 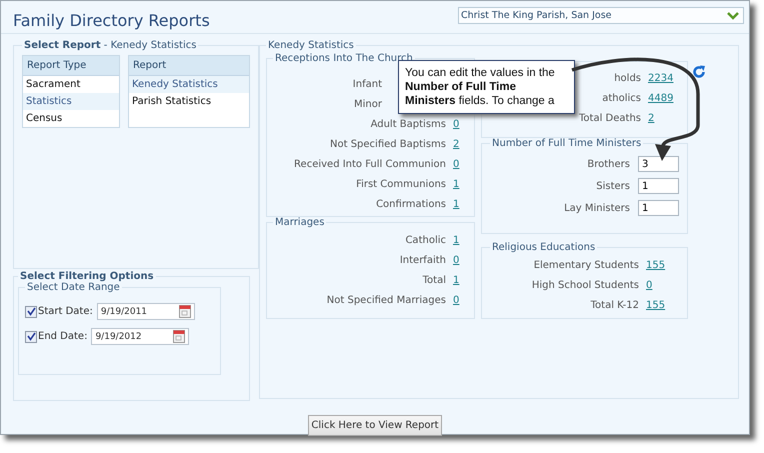 What do you see at coordinates (189, 101) in the screenshot?
I see `list-item: Parish Statistics` at bounding box center [189, 101].